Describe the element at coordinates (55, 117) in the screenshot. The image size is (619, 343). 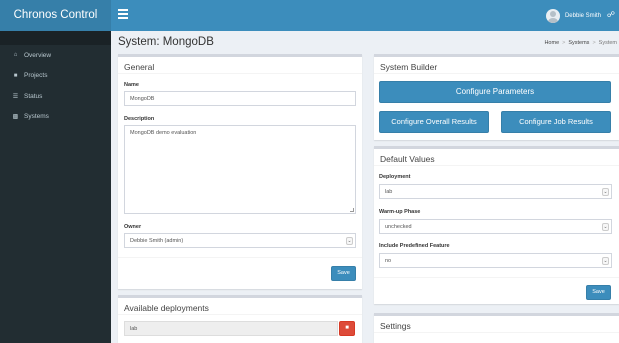
I see `sidebar-item-systems: ▩ Systems` at that location.